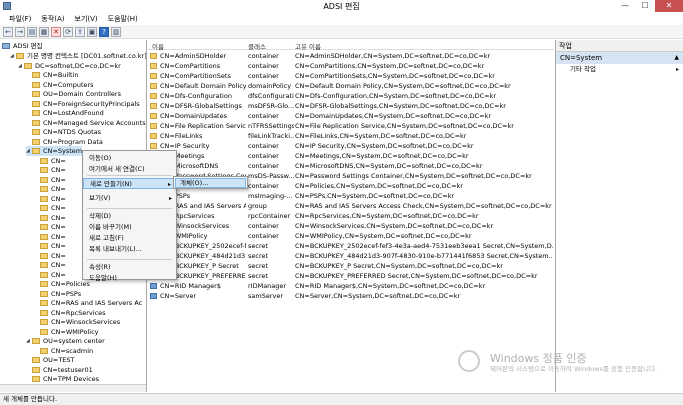 Image resolution: width=683 pixels, height=405 pixels. Describe the element at coordinates (65, 341) in the screenshot. I see `tree-item: ◢ OU=system center` at that location.